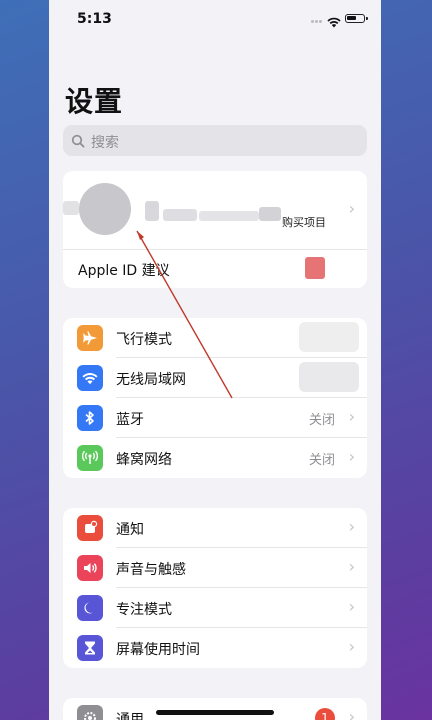 The image size is (432, 720). Describe the element at coordinates (90, 338) in the screenshot. I see `airplane-icon` at that location.